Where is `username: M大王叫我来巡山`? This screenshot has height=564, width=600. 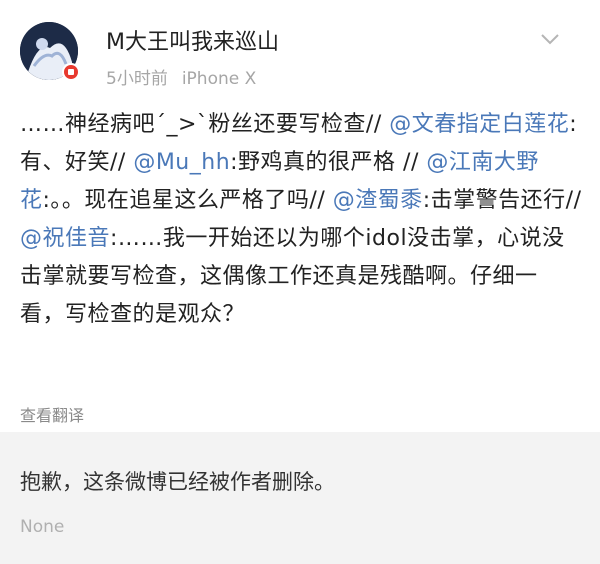 username: M大王叫我来巡山 is located at coordinates (192, 40).